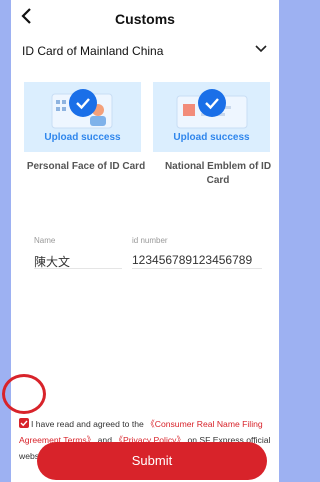  I want to click on upload-caption-emblem: National Emblem of ID Card, so click(218, 173).